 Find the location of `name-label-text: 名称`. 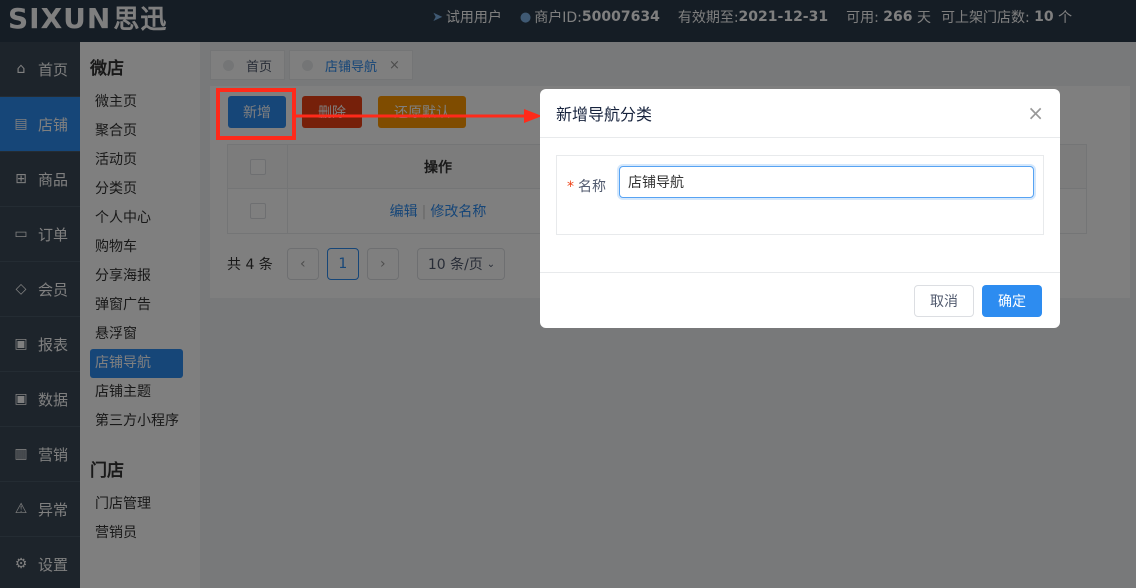

name-label-text: 名称 is located at coordinates (592, 187).